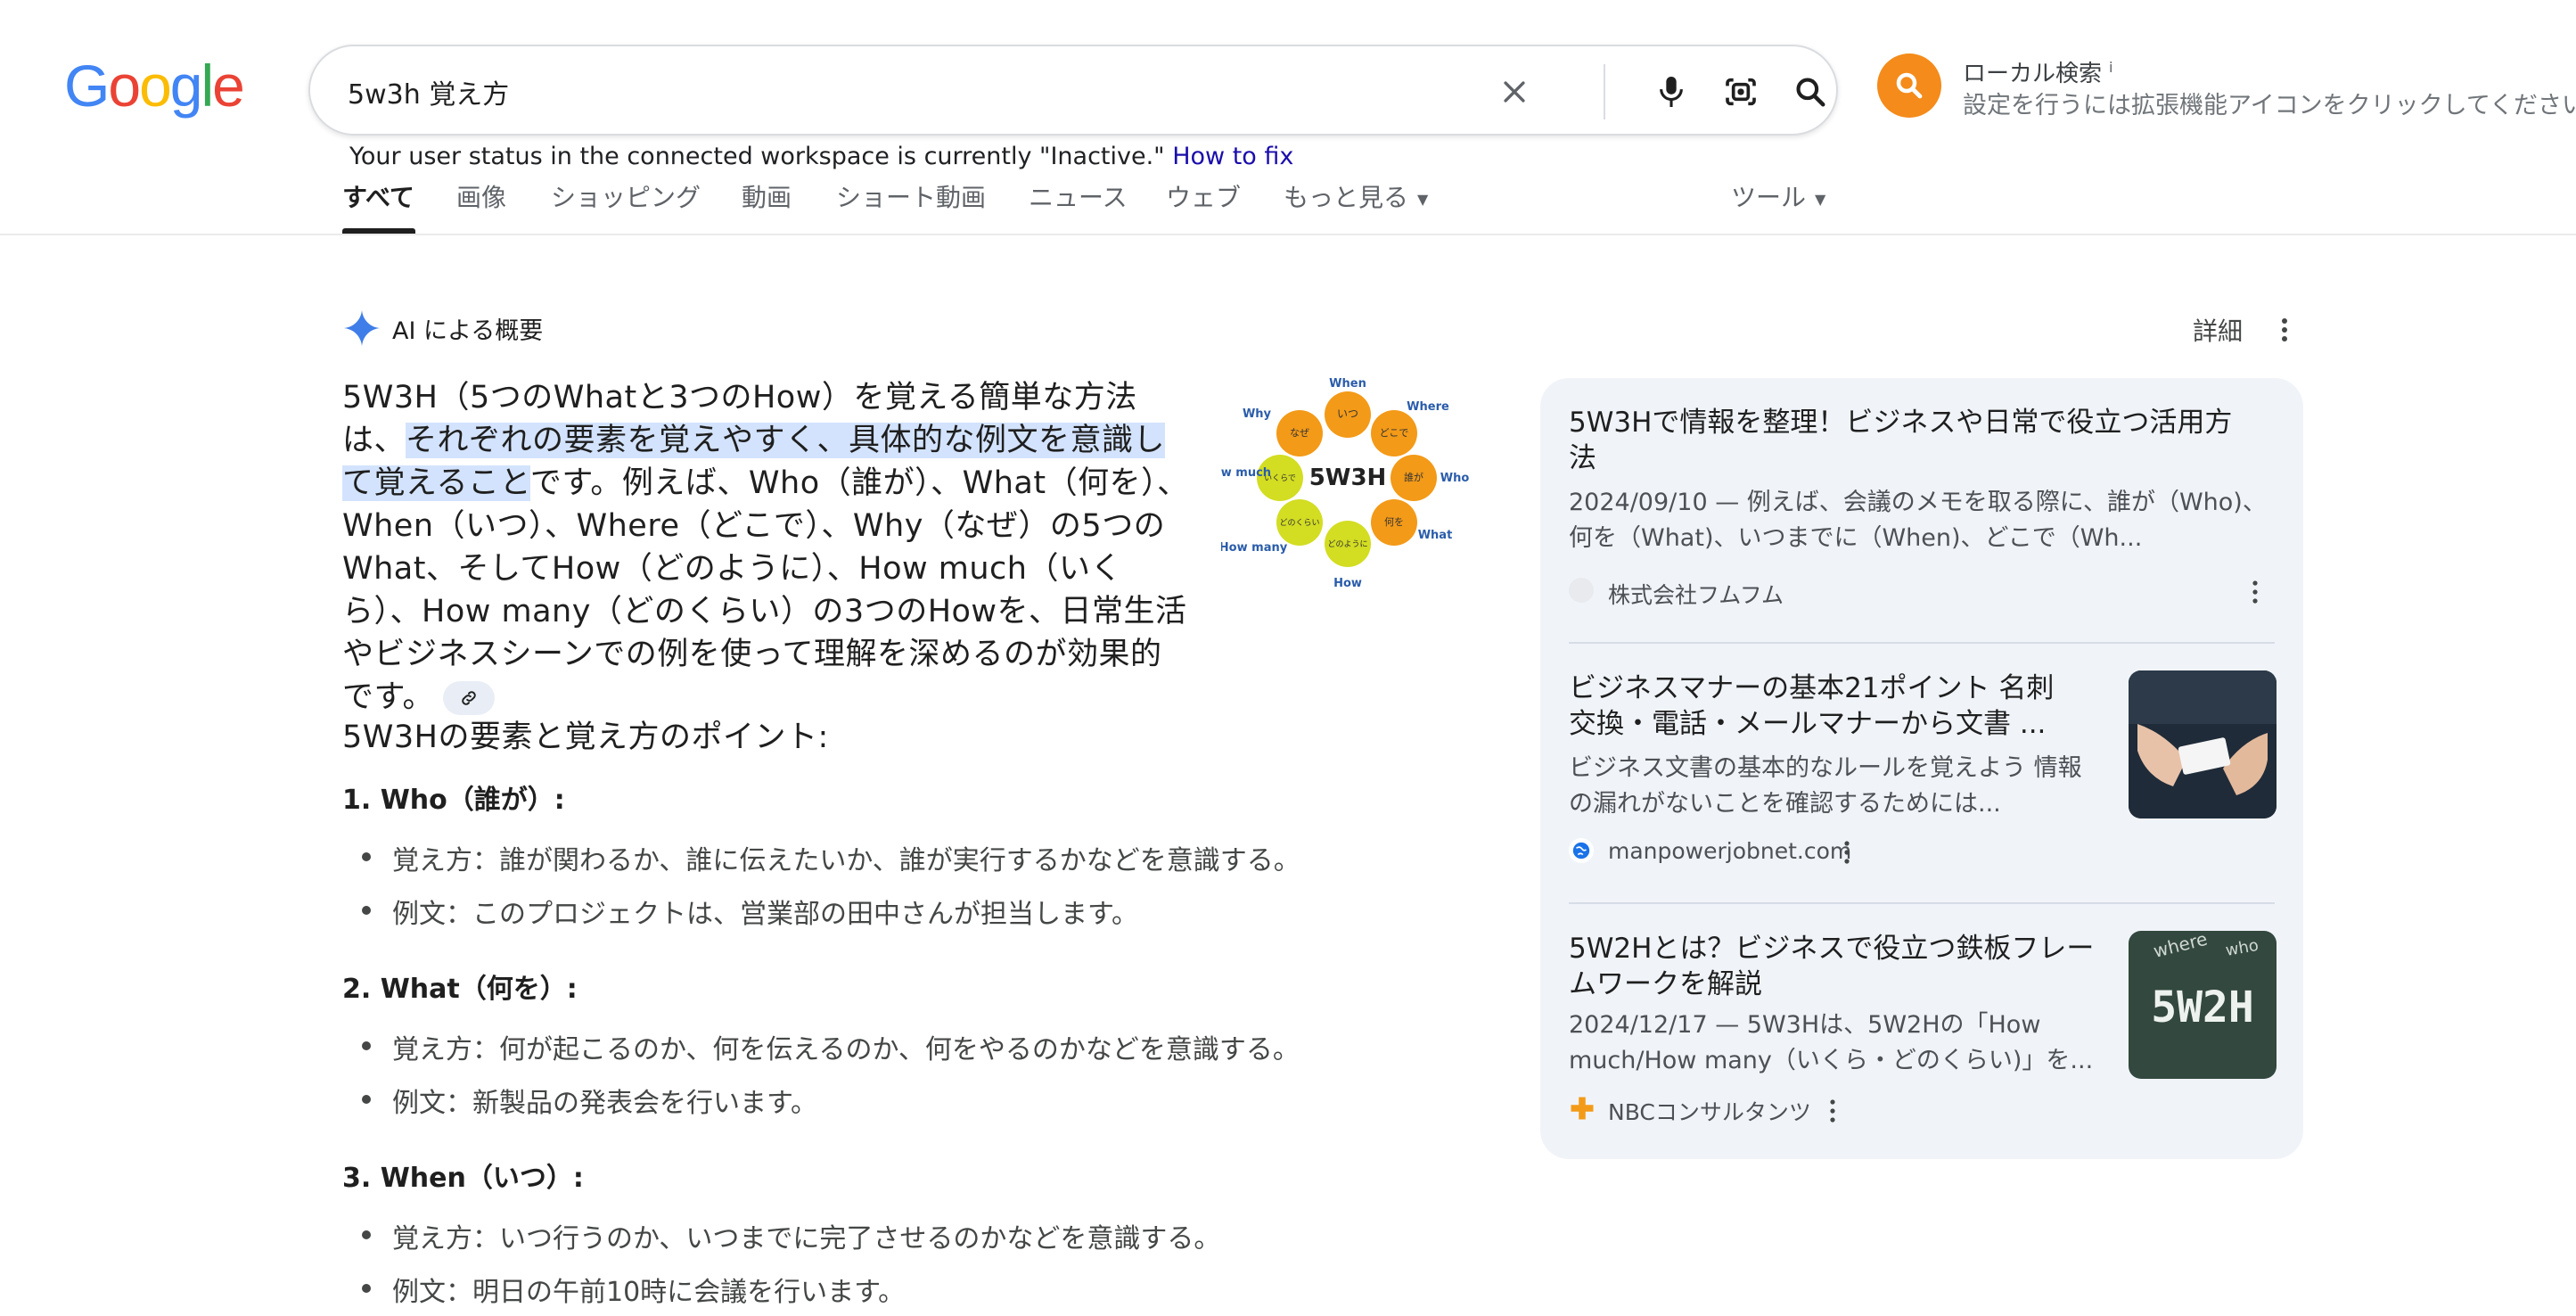  Describe the element at coordinates (362, 328) in the screenshot. I see `gemini-sparkle-icon` at that location.